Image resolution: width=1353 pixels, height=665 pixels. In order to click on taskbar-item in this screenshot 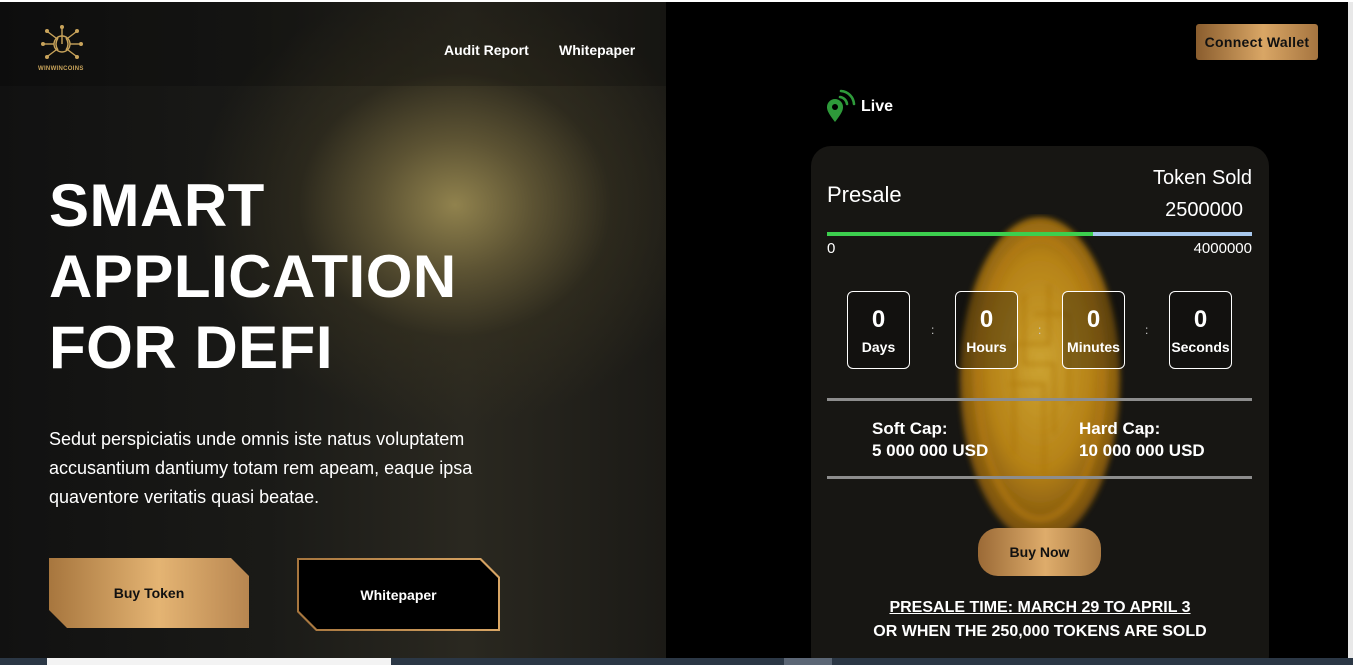, I will do `click(808, 661)`.